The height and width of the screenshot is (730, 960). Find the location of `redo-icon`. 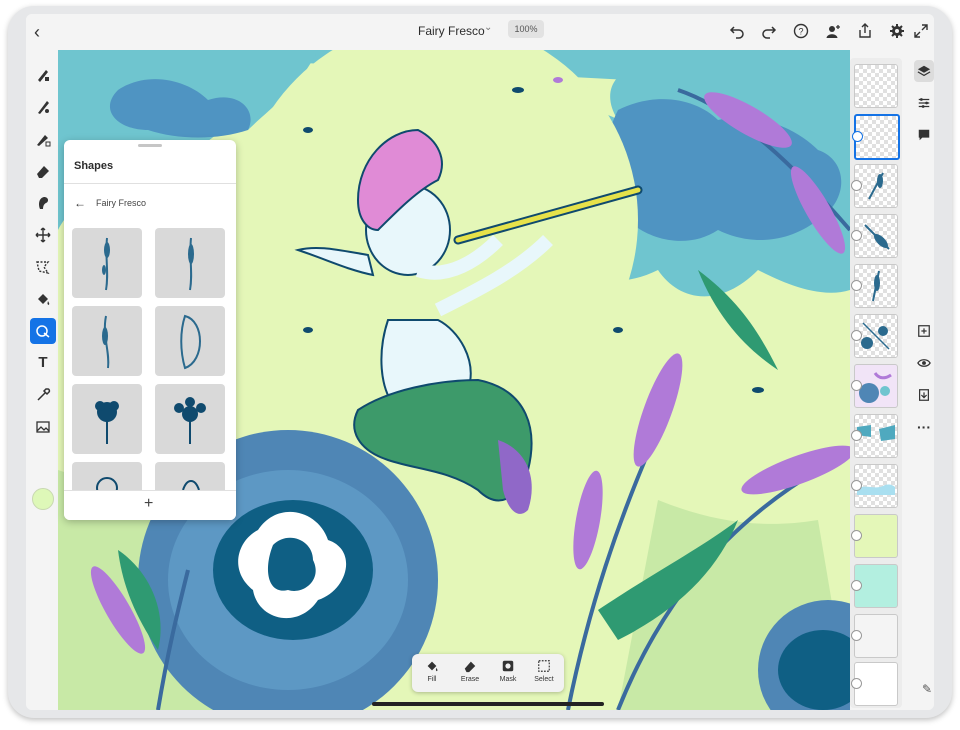

redo-icon is located at coordinates (769, 31).